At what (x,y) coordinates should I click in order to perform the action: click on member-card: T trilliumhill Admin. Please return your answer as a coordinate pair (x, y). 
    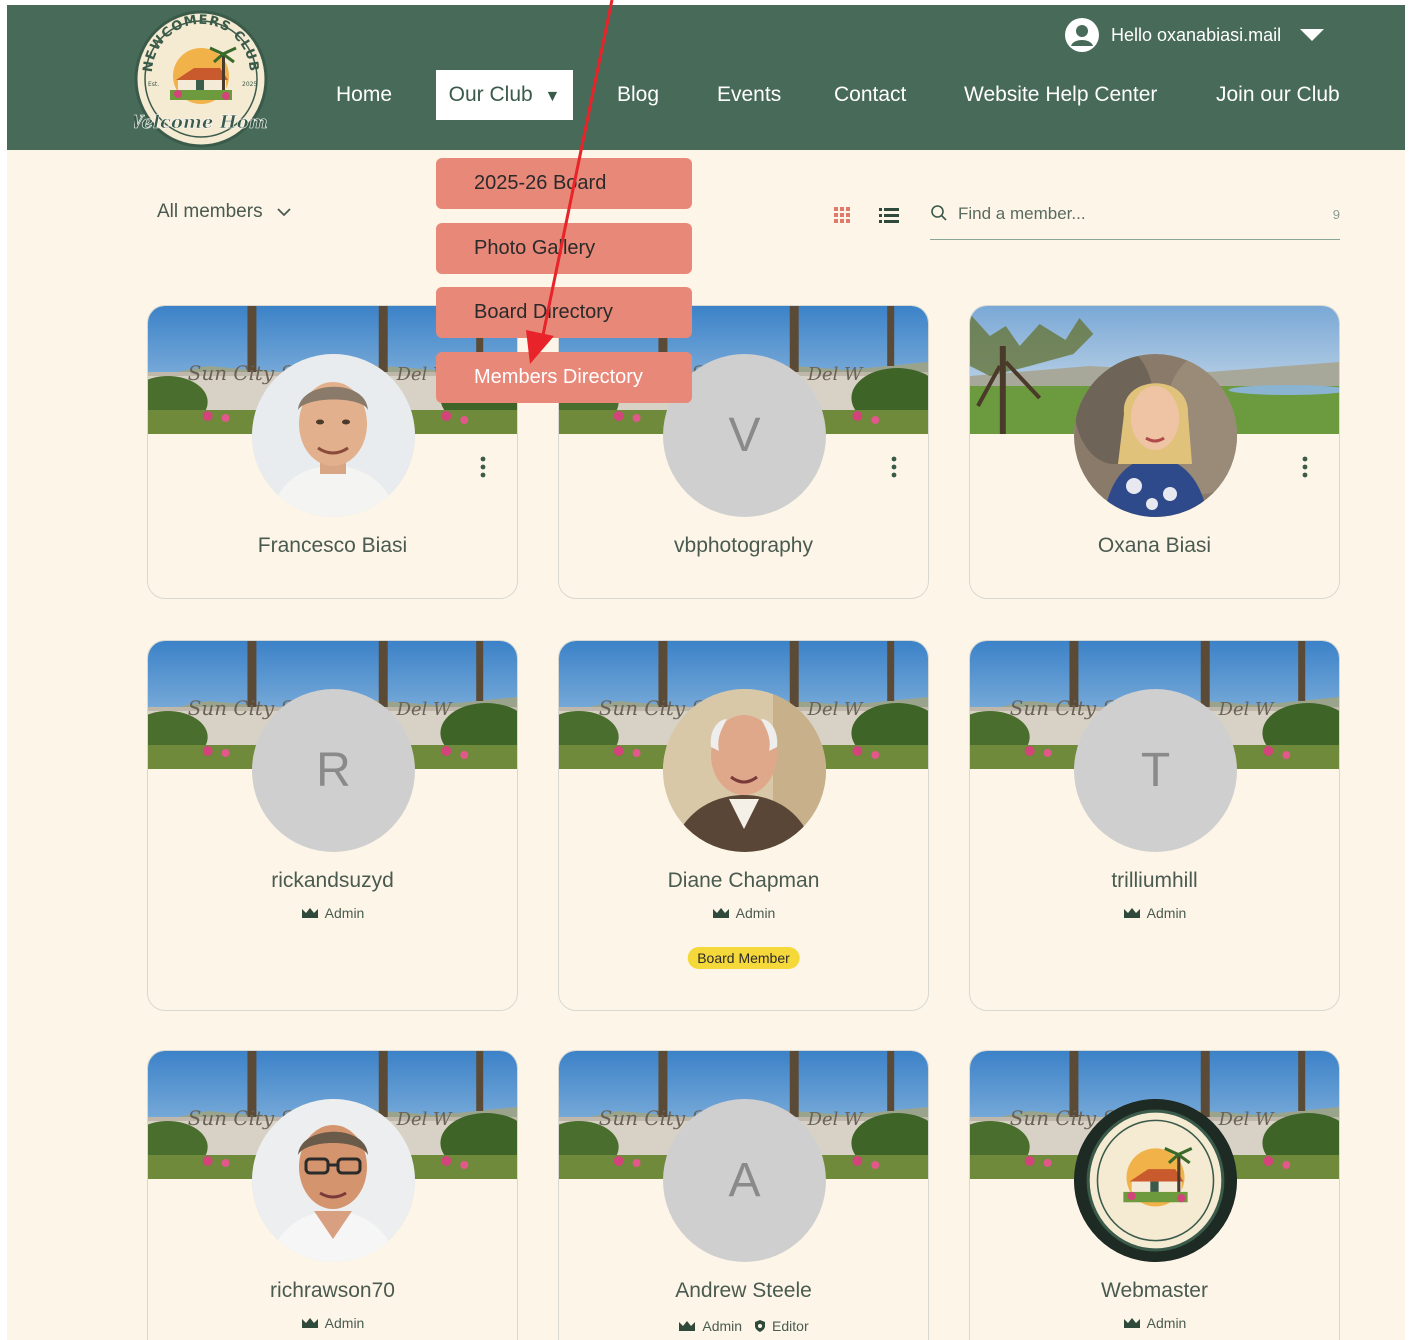
    Looking at the image, I should click on (1154, 825).